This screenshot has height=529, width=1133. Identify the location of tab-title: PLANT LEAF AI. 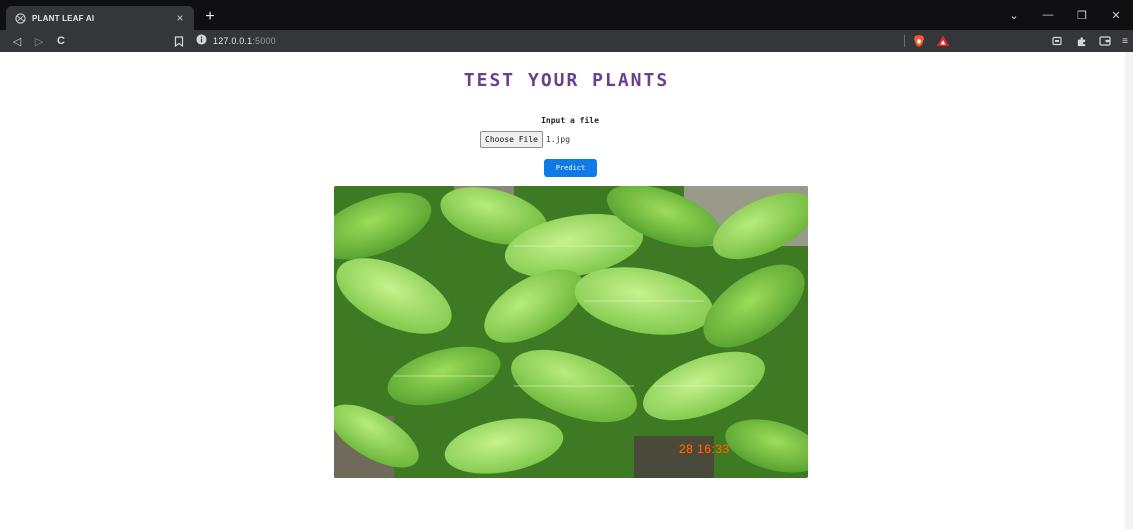
(63, 18).